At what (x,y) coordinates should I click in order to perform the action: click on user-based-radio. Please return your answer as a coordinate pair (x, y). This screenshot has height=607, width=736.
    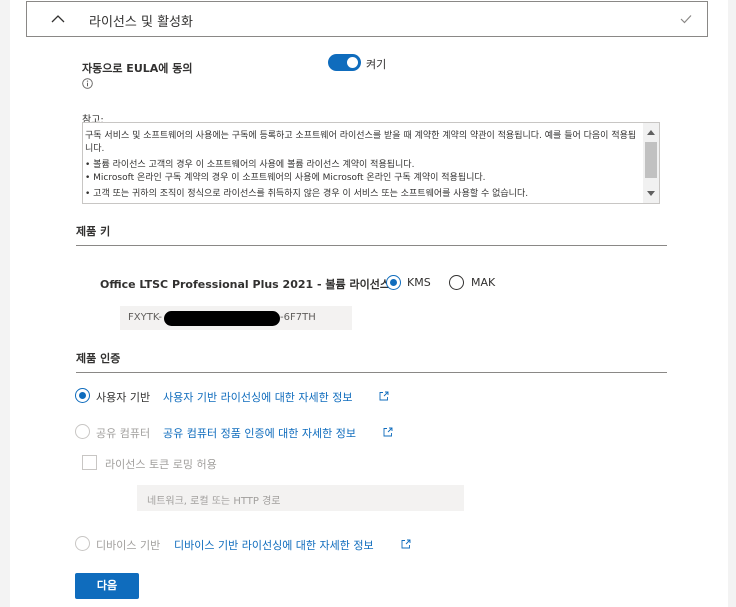
    Looking at the image, I should click on (82, 395).